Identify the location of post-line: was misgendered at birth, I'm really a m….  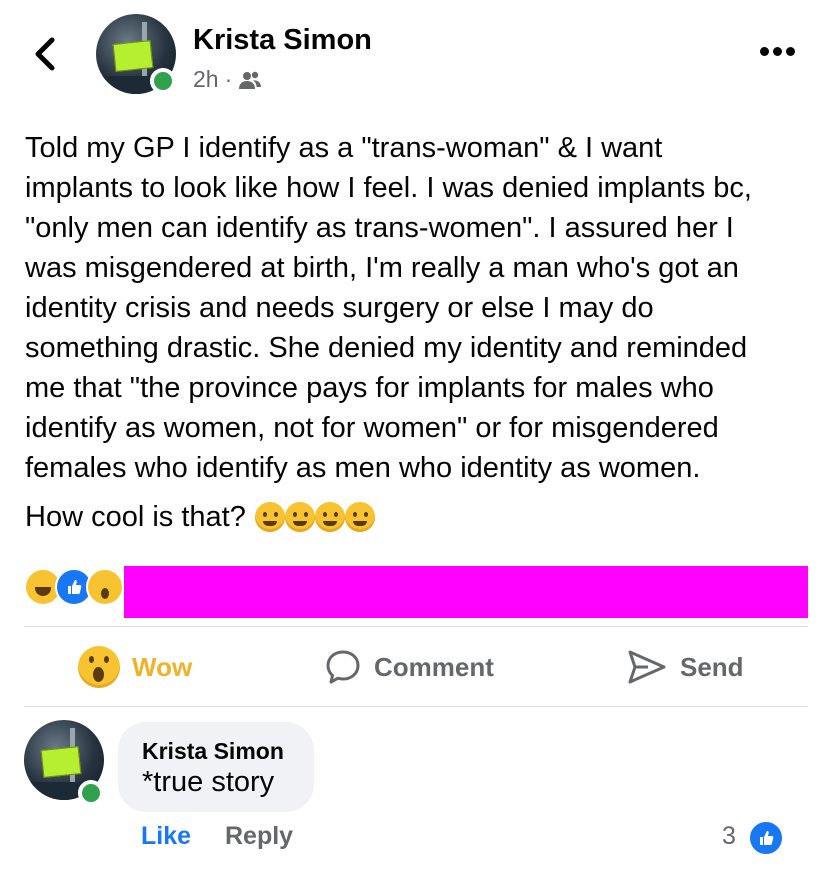
(382, 268).